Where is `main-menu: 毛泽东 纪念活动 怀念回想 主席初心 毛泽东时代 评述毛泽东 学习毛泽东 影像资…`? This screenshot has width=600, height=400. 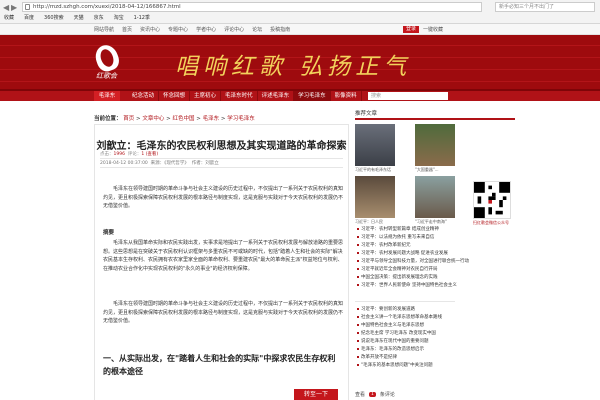
main-menu: 毛泽东 纪念活动 怀念回想 主席初心 毛泽东时代 评述毛泽东 学习毛泽东 影像资… is located at coordinates (300, 95).